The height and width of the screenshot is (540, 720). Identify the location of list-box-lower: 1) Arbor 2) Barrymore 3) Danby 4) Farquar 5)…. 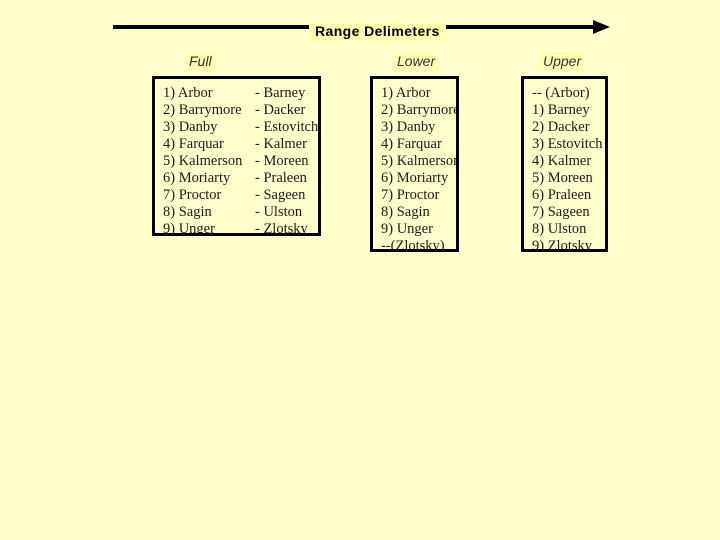
(414, 164).